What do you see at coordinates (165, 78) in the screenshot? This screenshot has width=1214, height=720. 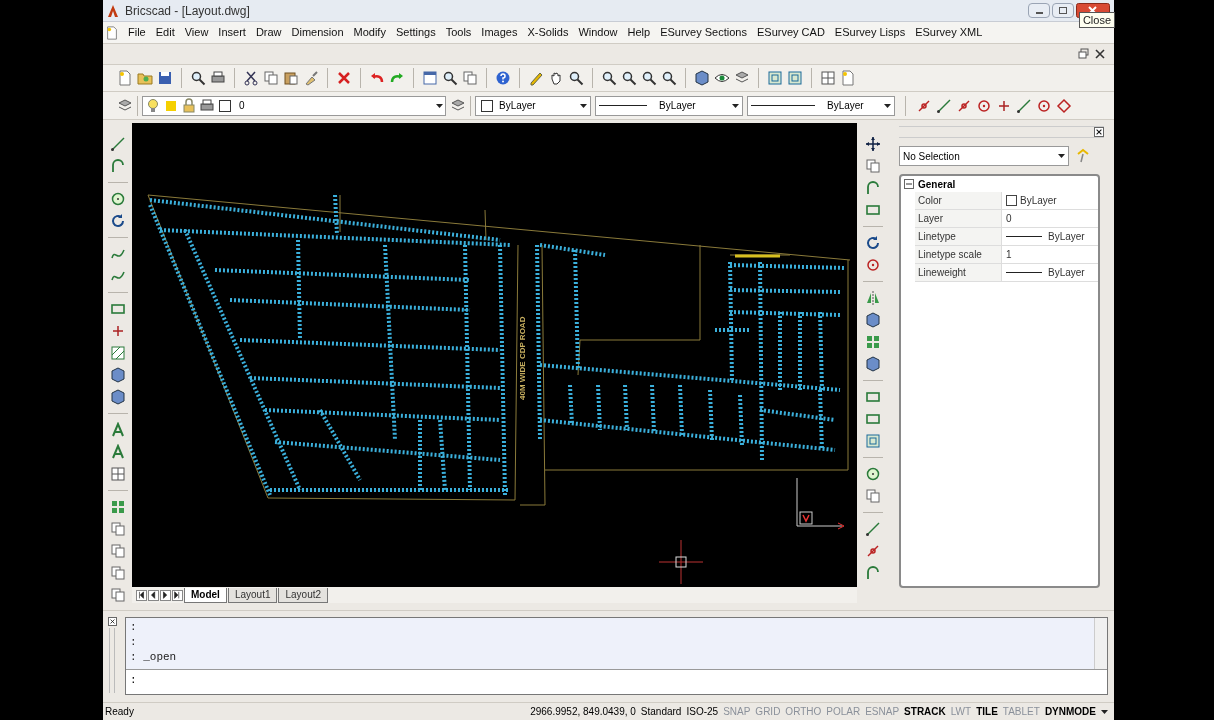 I see `save-icon` at bounding box center [165, 78].